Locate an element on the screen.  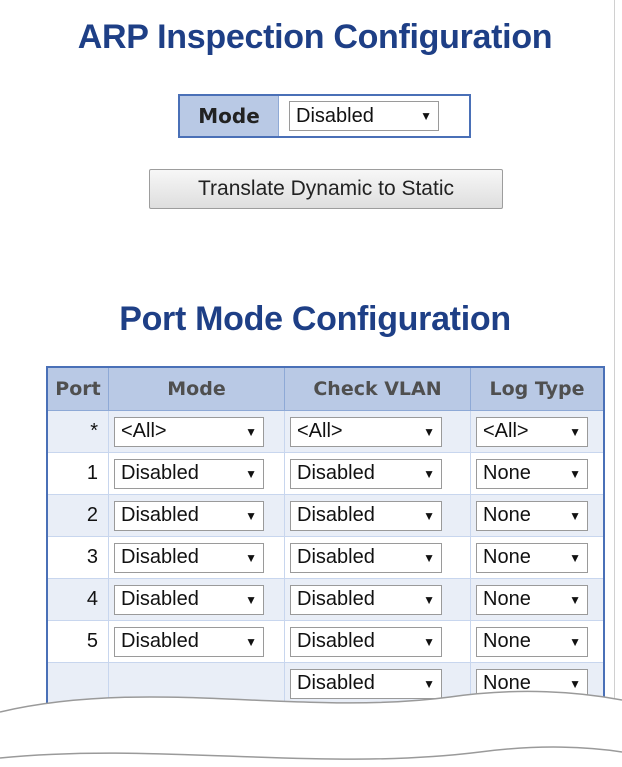
mode-label: Mode is located at coordinates (229, 116).